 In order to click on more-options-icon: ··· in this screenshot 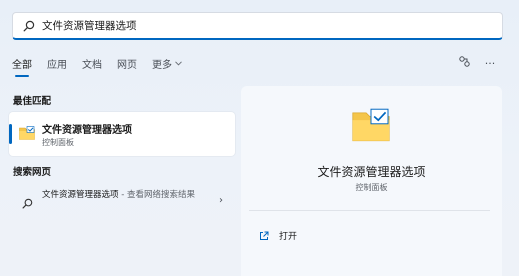, I will do `click(490, 63)`.